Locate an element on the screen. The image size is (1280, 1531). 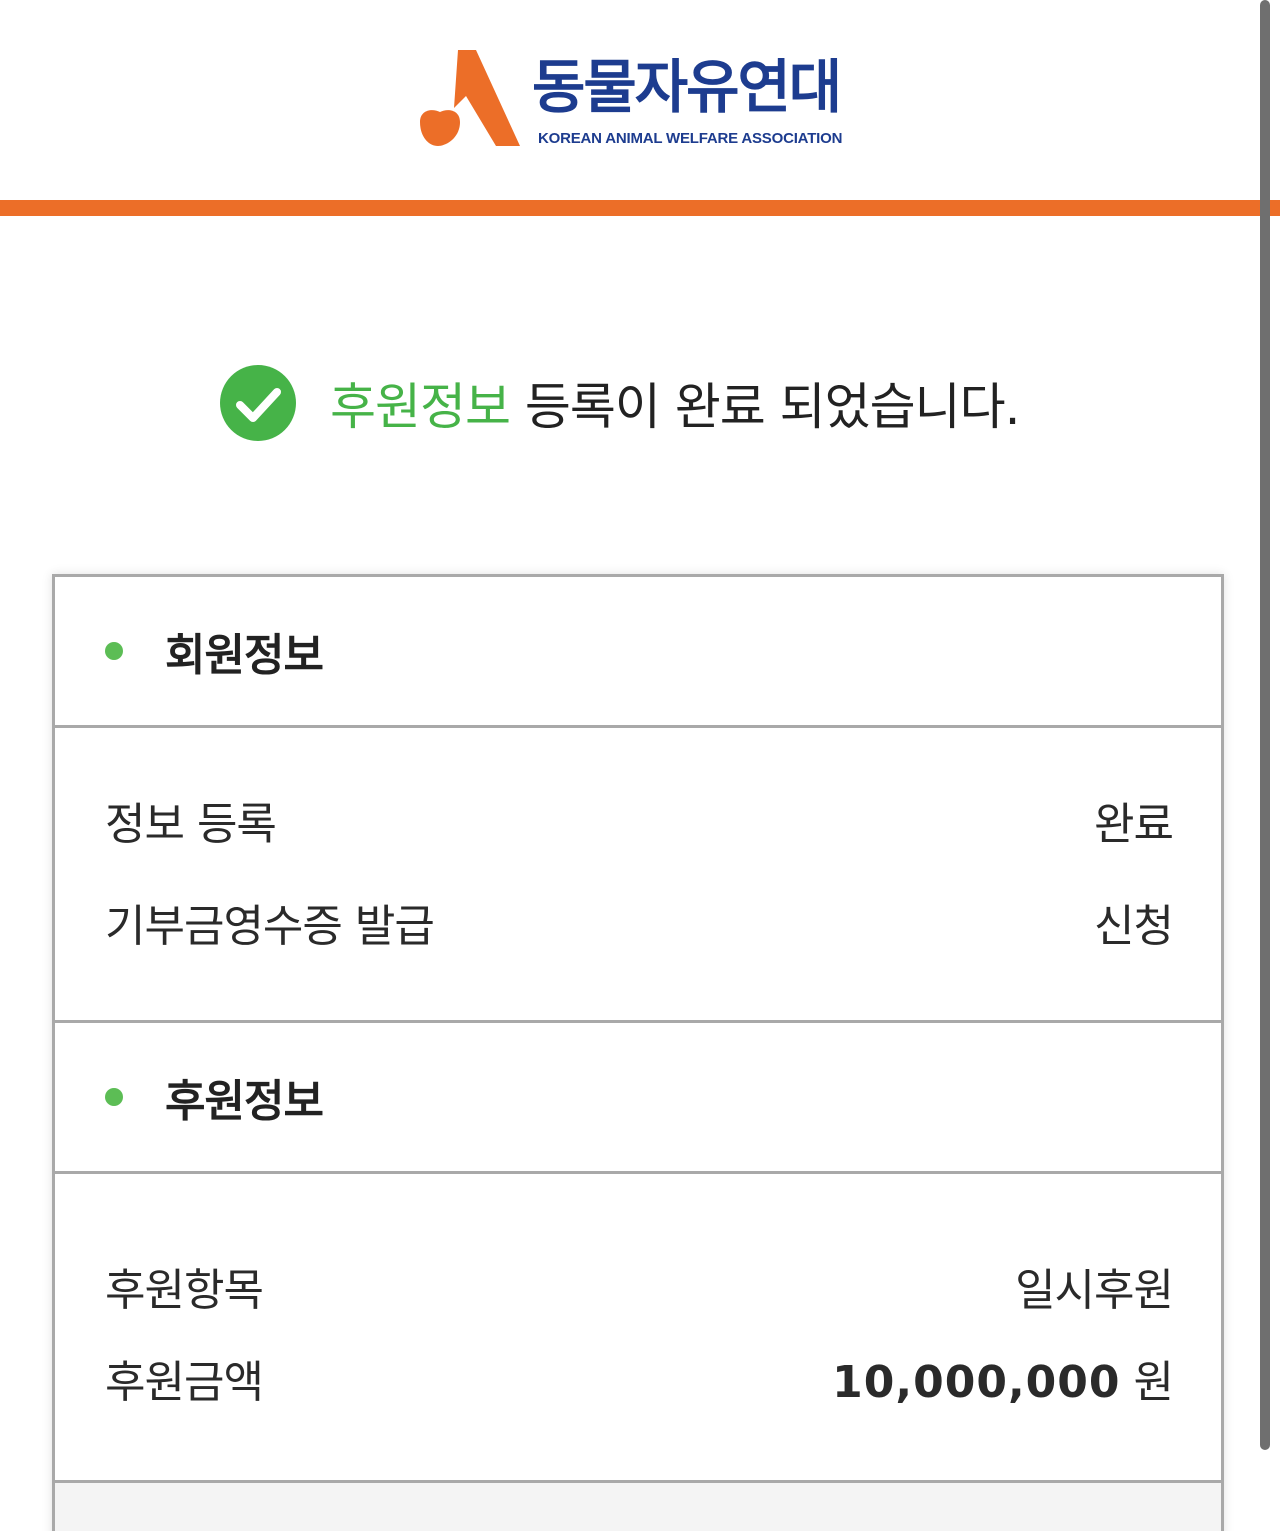
info-registration-row: 정보 등록 완료 is located at coordinates (639, 820).